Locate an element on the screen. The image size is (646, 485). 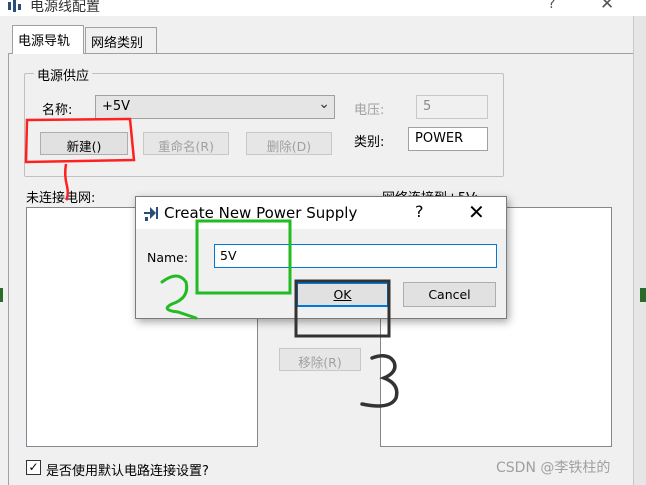
voltage-label: 电压: is located at coordinates (369, 110).